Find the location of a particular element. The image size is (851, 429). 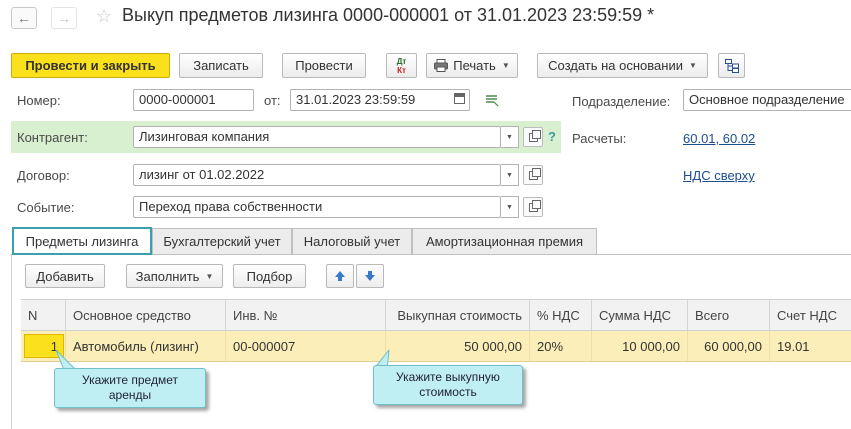

tab-tax: Налоговый учет is located at coordinates (352, 241).